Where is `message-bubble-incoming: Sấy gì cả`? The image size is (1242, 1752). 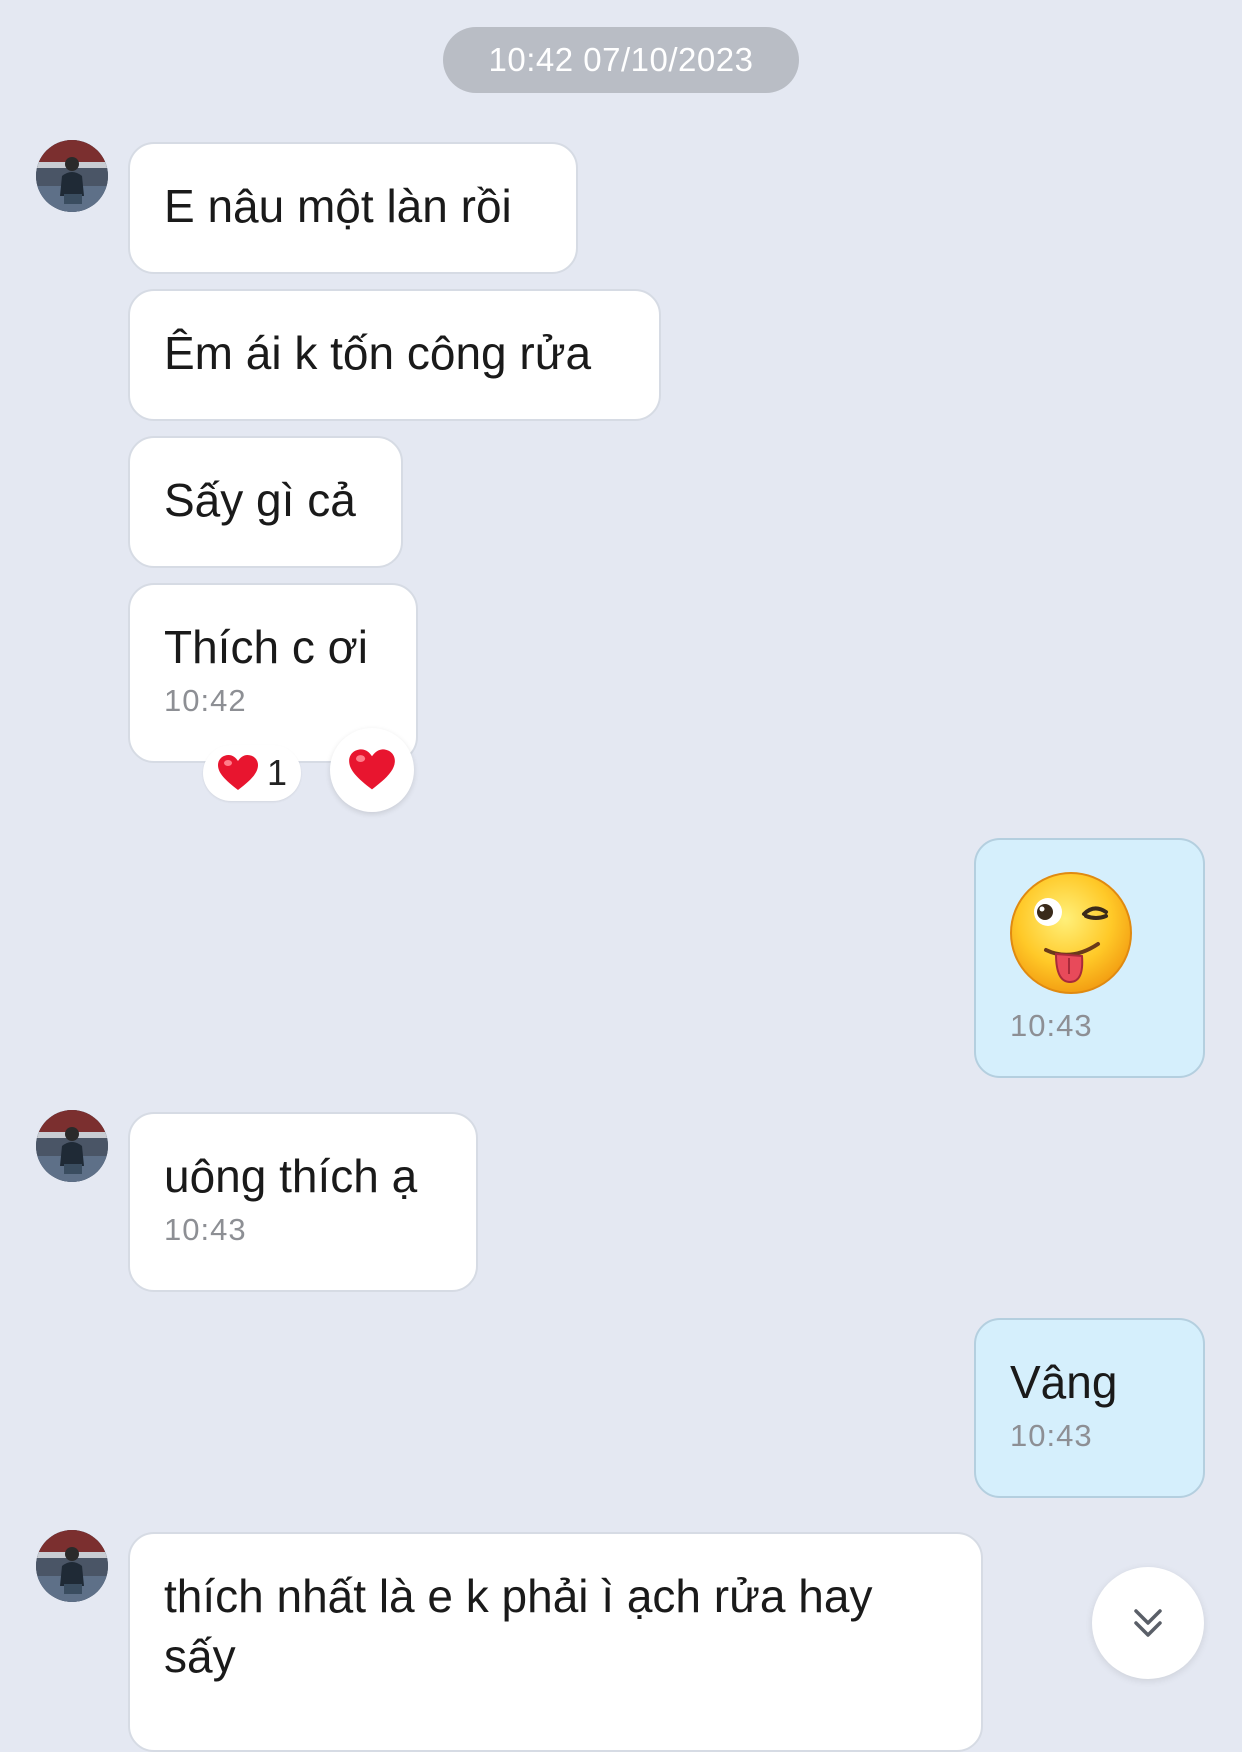 message-bubble-incoming: Sấy gì cả is located at coordinates (265, 502).